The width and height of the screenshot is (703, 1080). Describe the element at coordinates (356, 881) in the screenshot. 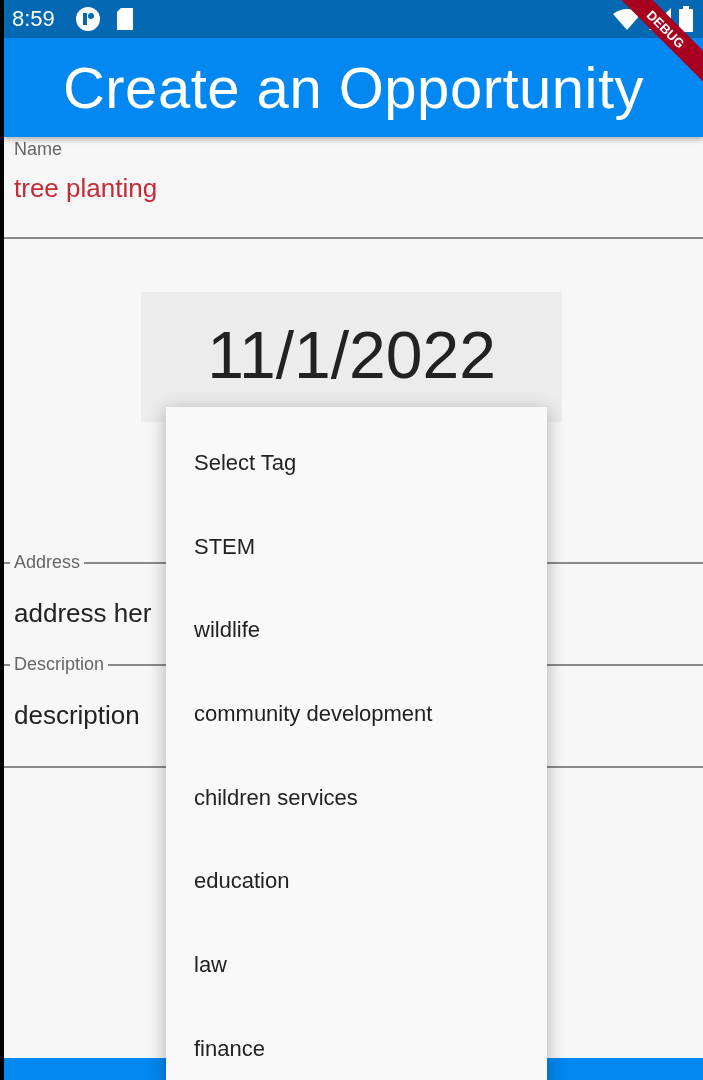

I see `menu-item: education` at that location.